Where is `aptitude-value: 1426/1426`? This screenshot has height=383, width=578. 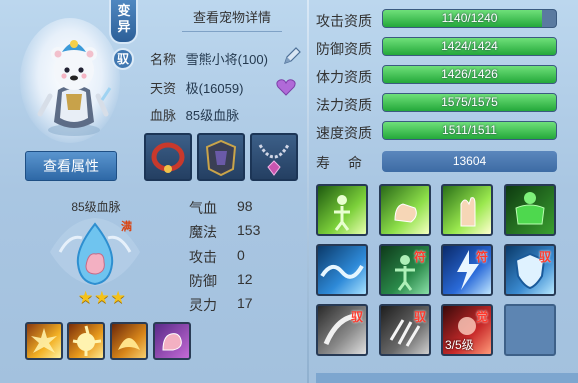
aptitude-value: 1426/1426 is located at coordinates (469, 74).